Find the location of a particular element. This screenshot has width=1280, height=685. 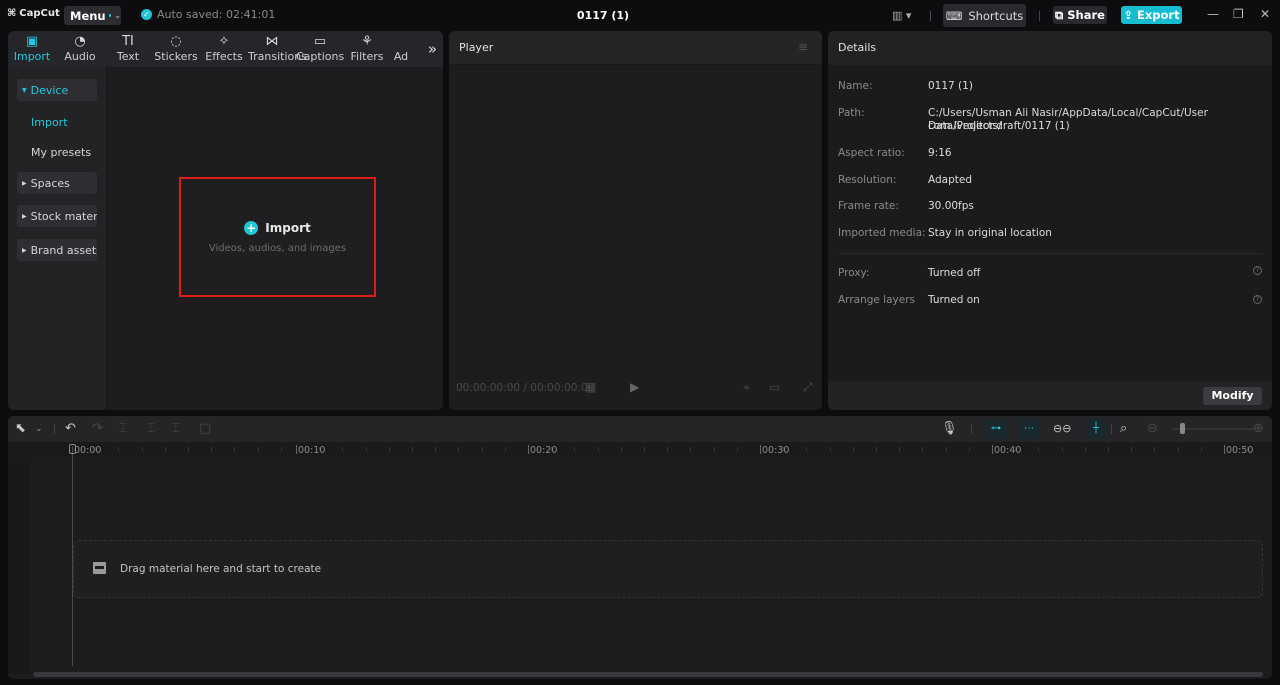

detail-value: Turned off is located at coordinates (954, 273).